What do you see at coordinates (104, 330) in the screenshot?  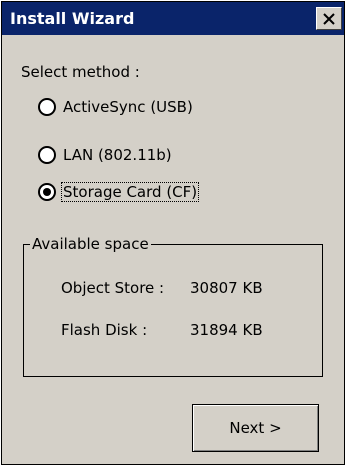 I see `flash-disk-label: Flash Disk :` at bounding box center [104, 330].